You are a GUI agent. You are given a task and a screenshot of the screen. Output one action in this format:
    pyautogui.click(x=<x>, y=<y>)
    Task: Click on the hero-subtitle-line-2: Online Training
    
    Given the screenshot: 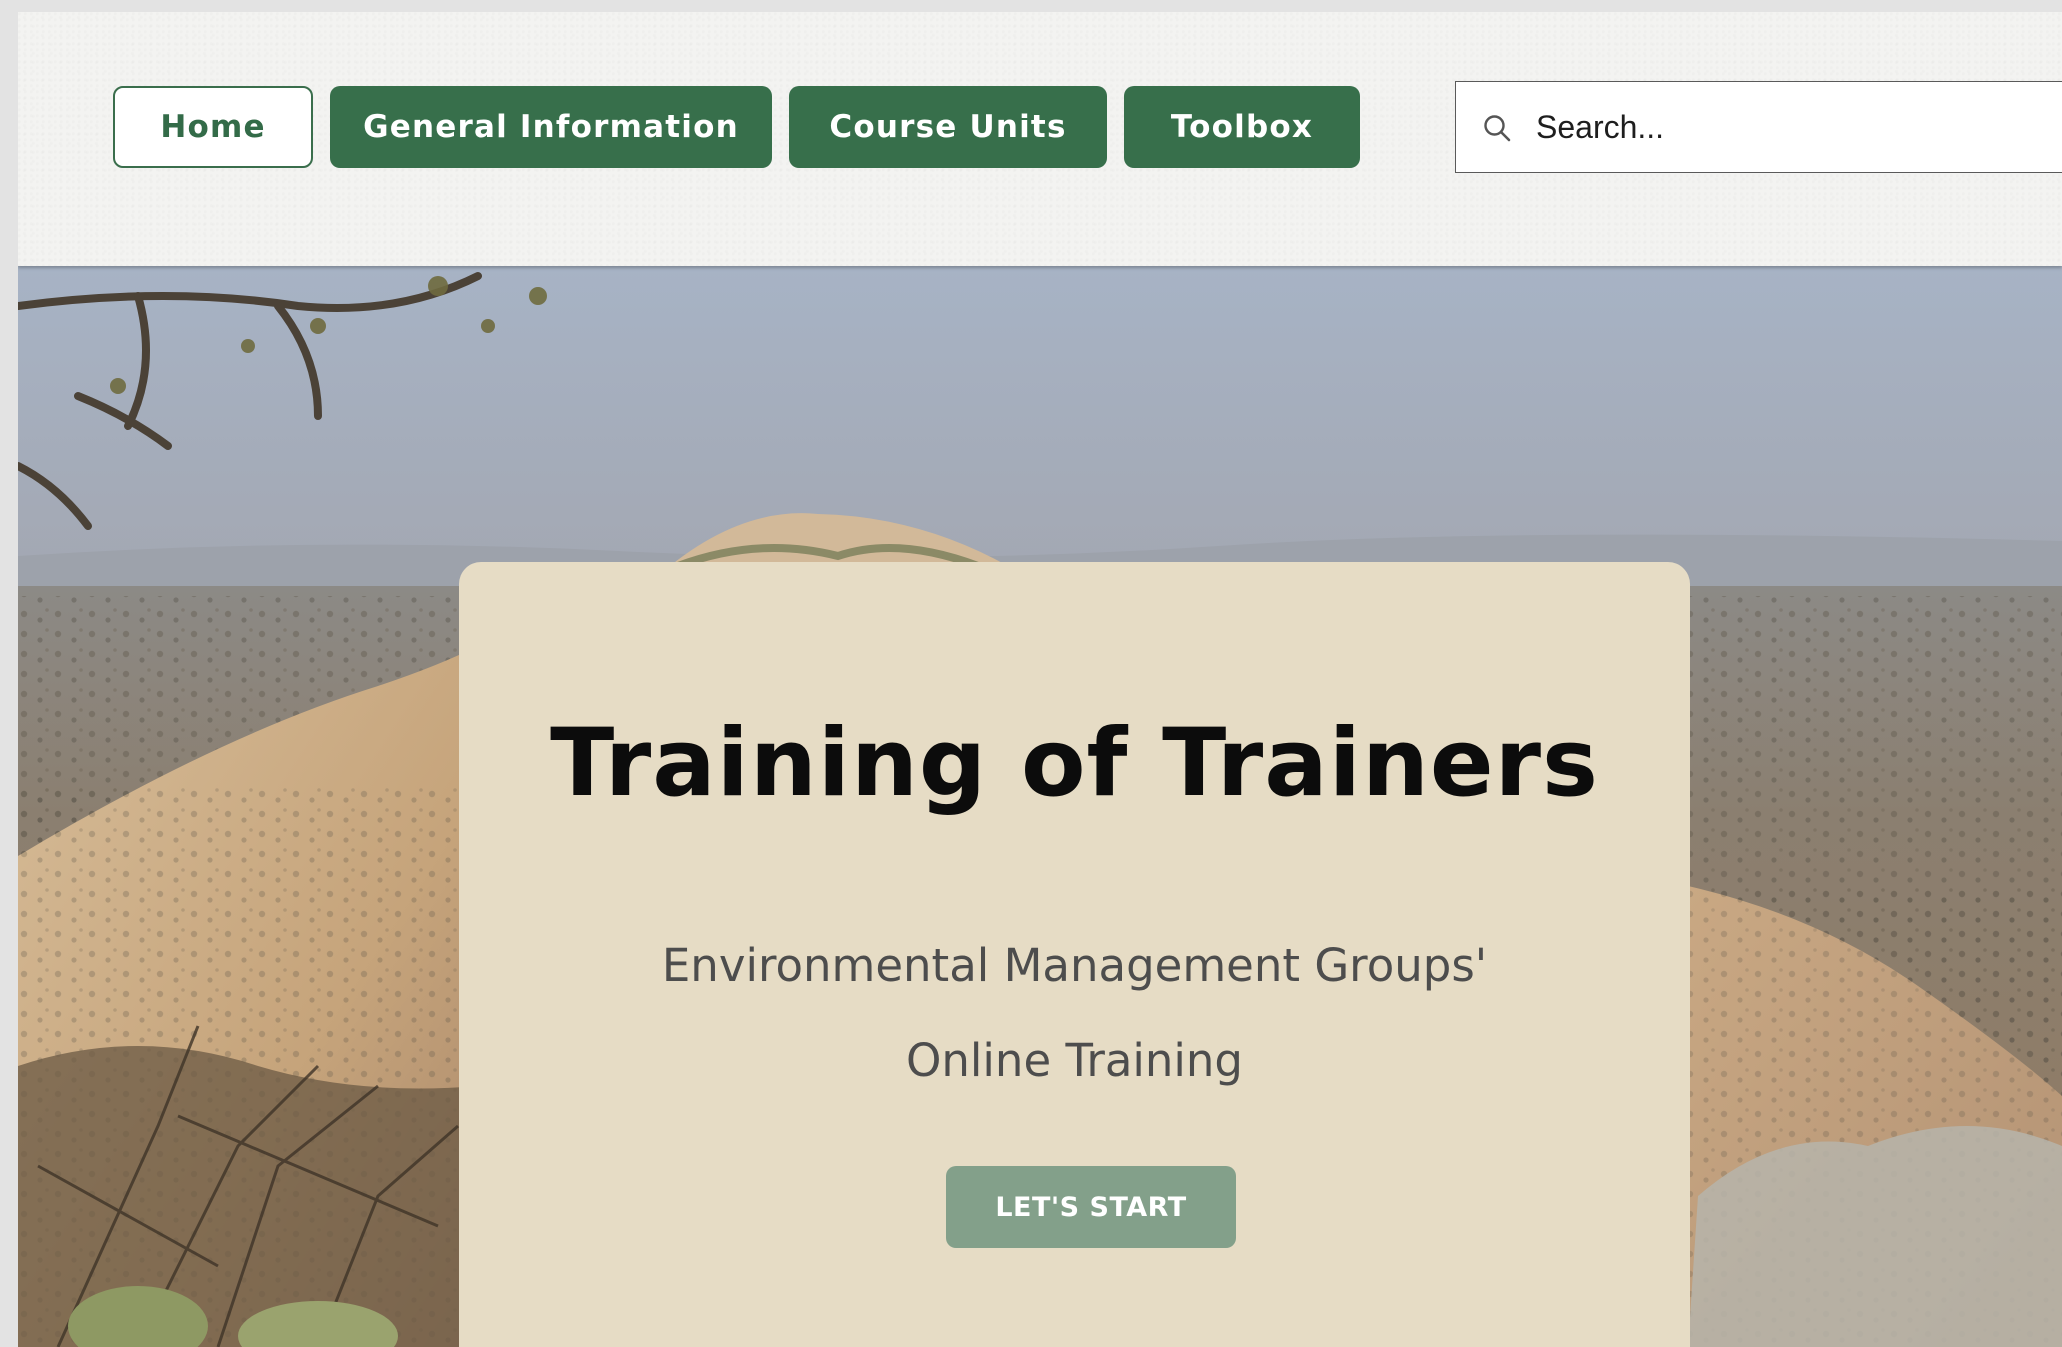 What is the action you would take?
    pyautogui.click(x=1074, y=1060)
    